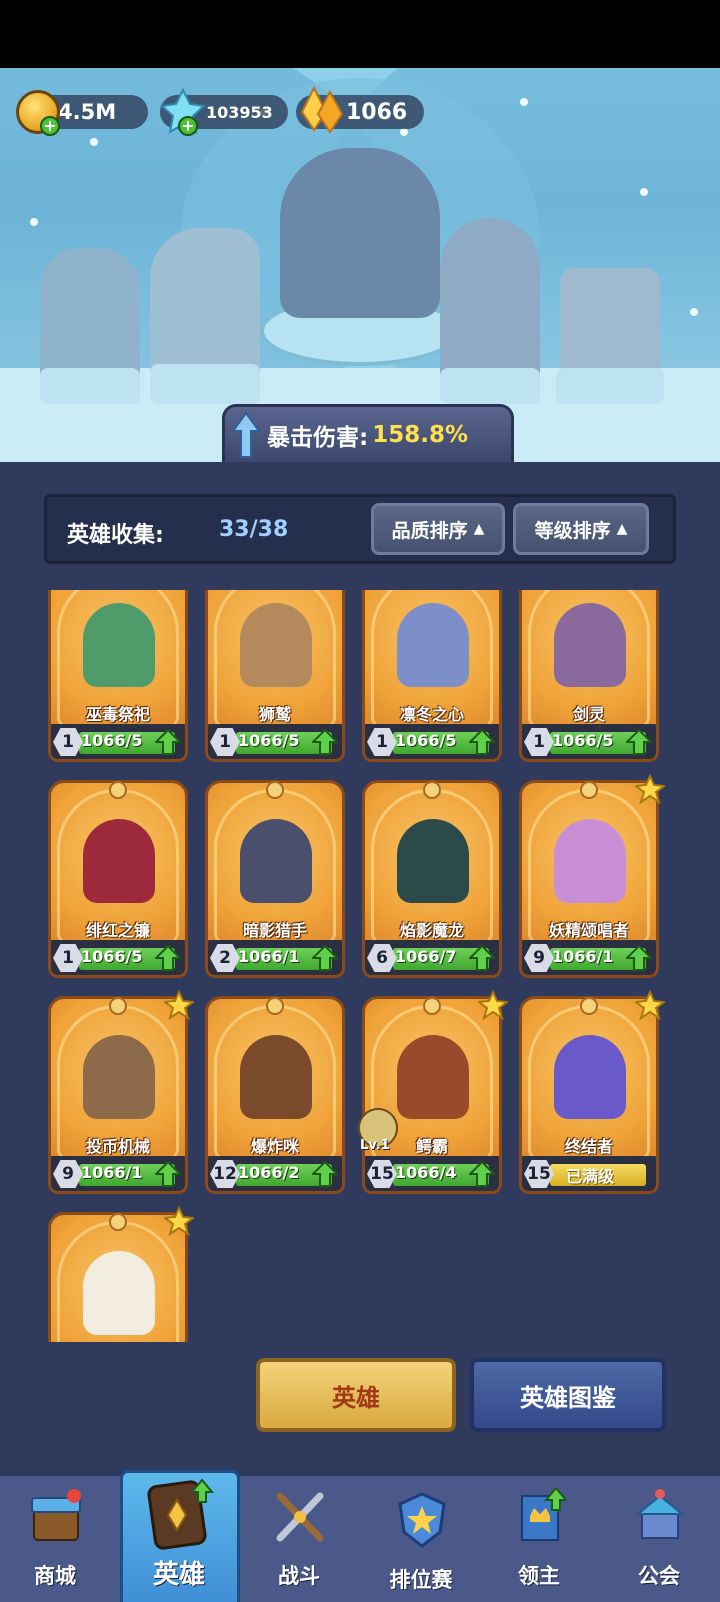  Describe the element at coordinates (432, 1175) in the screenshot. I see `hero-level-bar: 15 1066/4` at that location.